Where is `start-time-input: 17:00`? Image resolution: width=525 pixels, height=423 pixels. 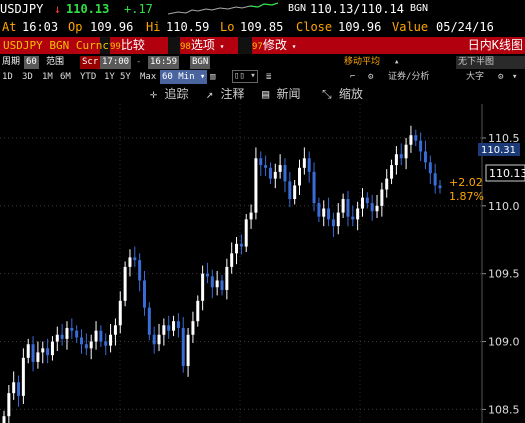 start-time-input: 17:00 is located at coordinates (116, 62).